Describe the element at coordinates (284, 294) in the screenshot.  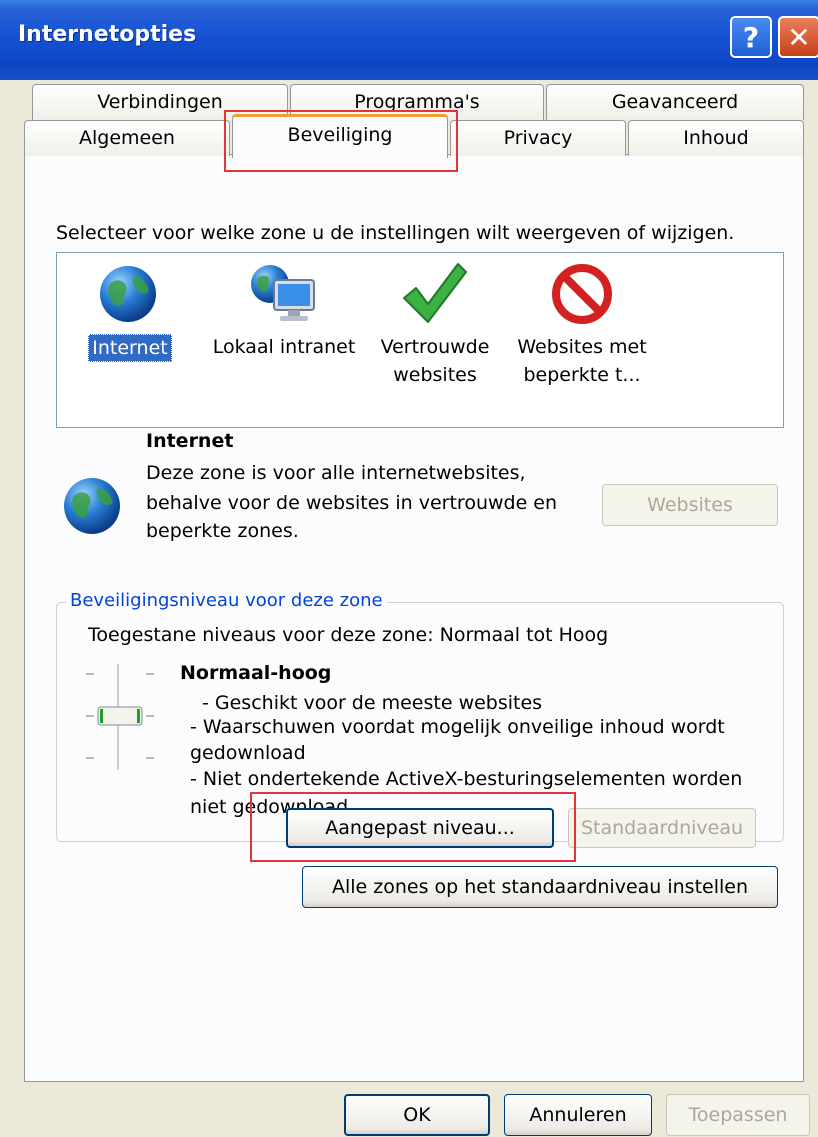
I see `intranet-icon` at that location.